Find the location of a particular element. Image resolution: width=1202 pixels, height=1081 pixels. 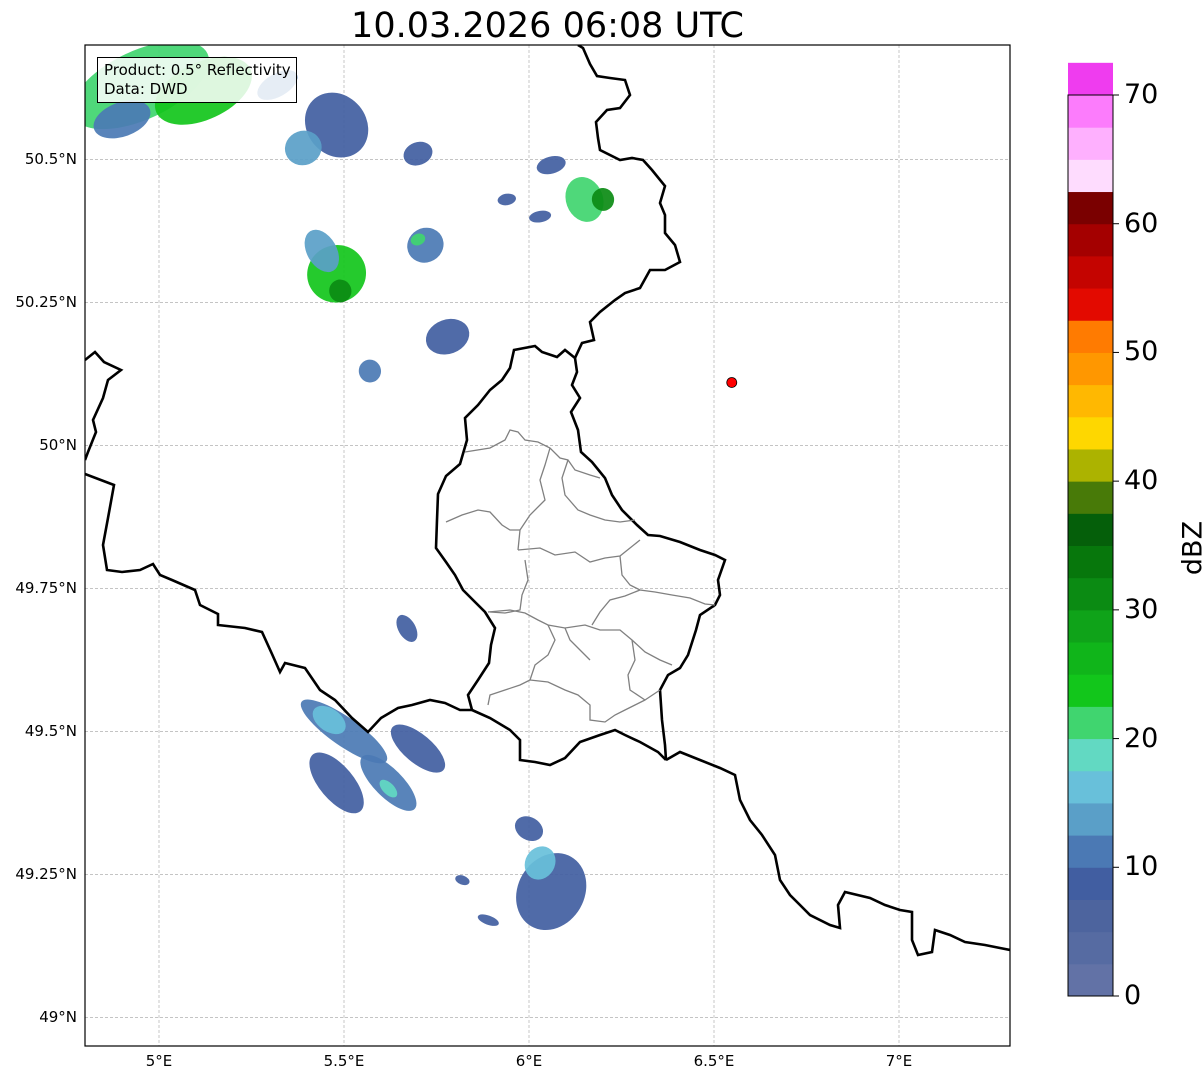

colorbar-tick-label: 0 is located at coordinates (1133, 995).